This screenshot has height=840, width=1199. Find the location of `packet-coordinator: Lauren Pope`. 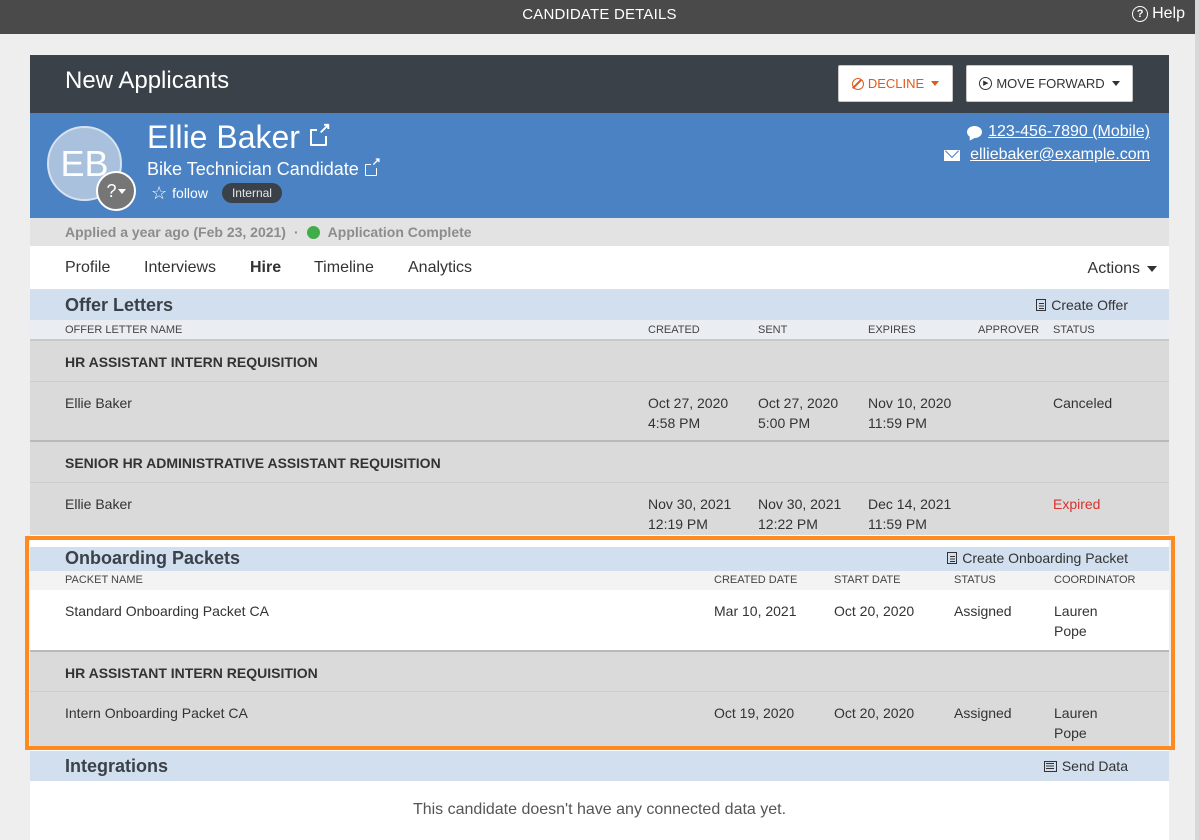

packet-coordinator: Lauren Pope is located at coordinates (1076, 621).